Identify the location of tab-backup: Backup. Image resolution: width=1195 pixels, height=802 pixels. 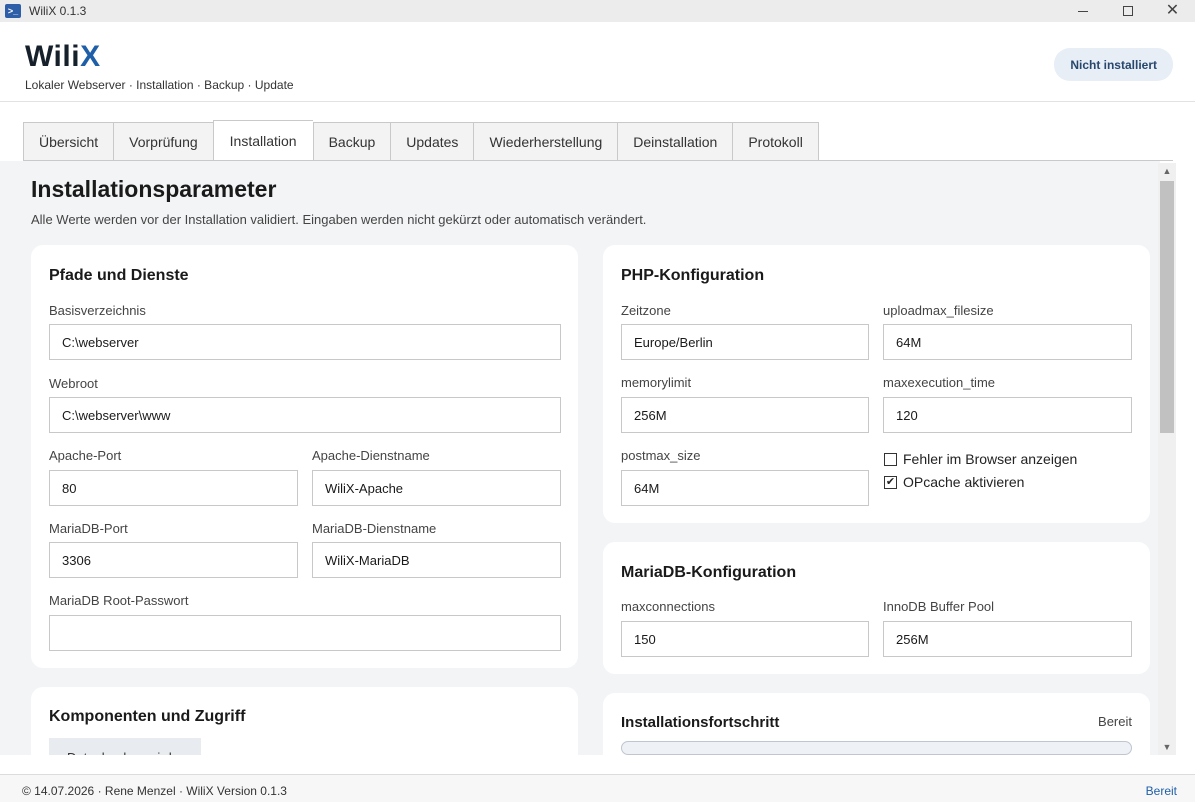
(351, 141).